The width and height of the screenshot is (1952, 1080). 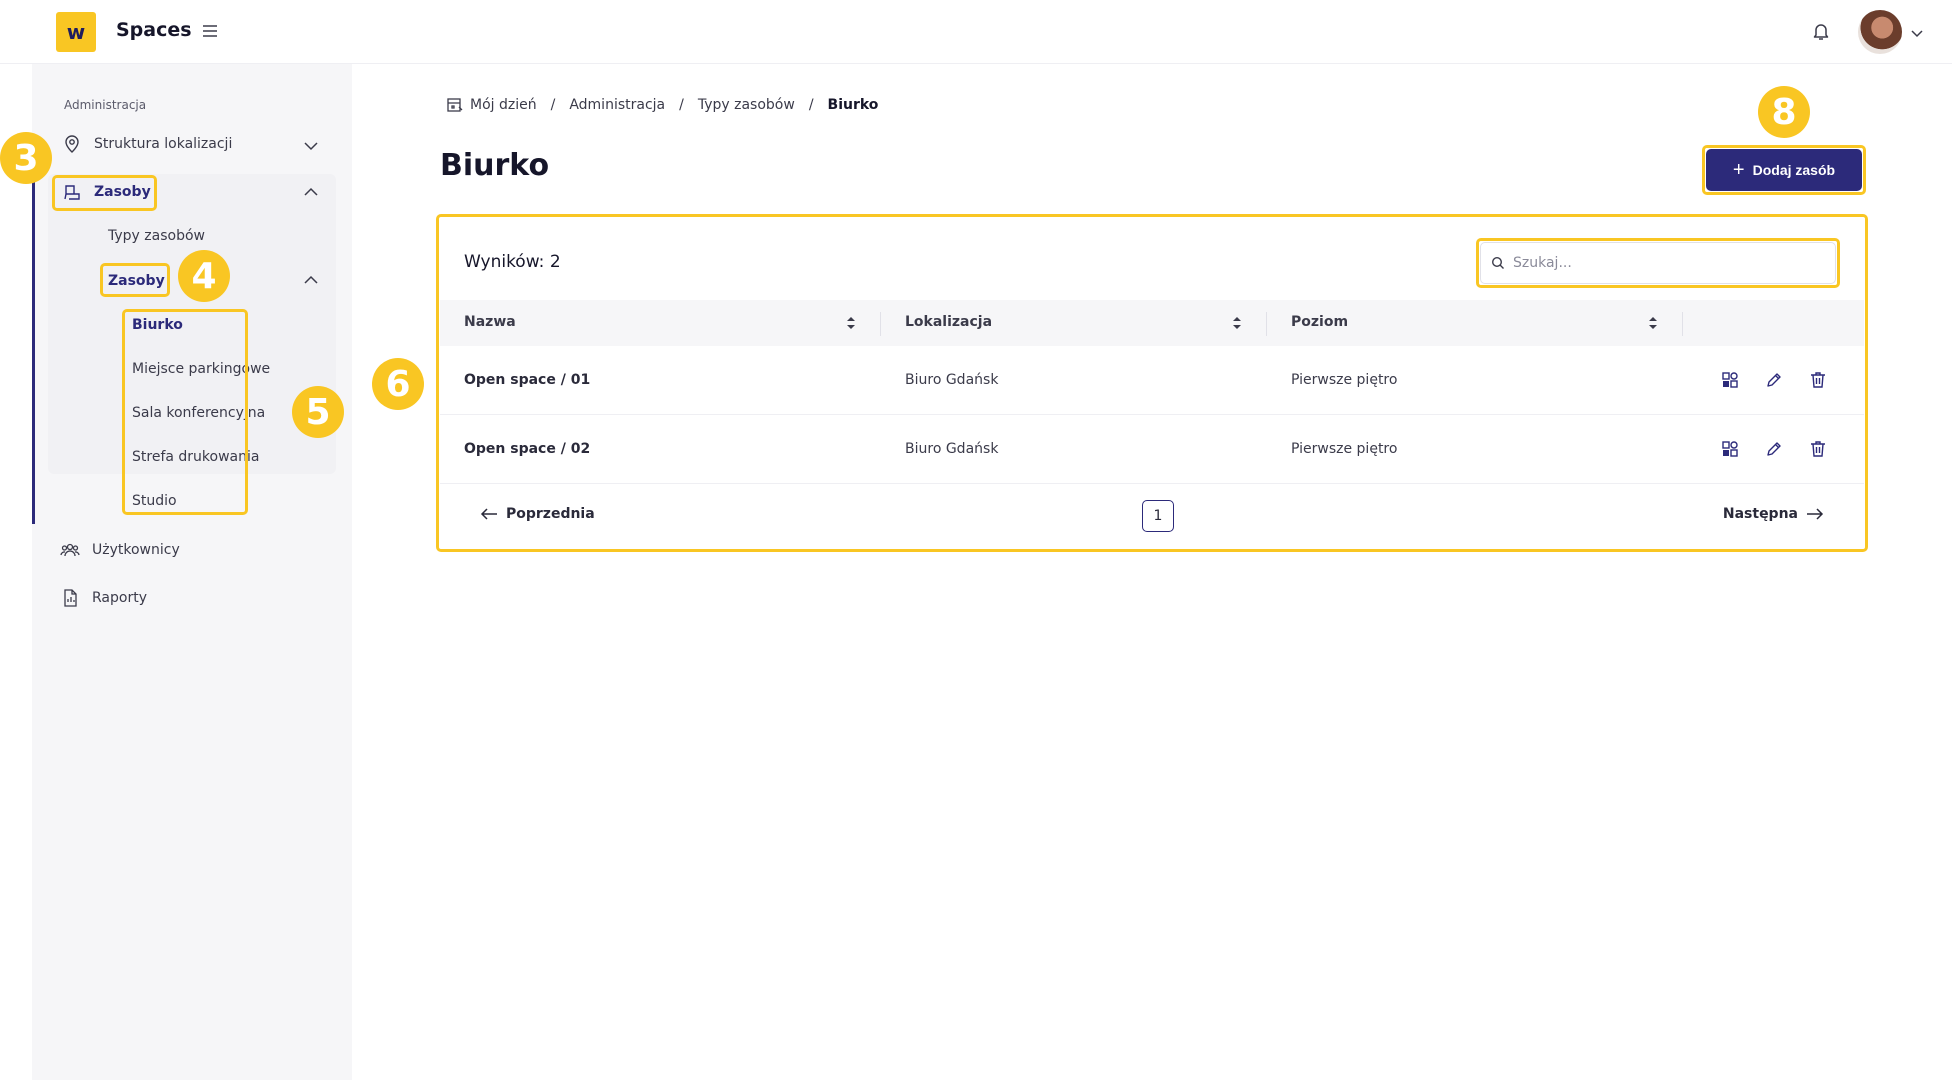 I want to click on annotation-badge: 6, so click(x=398, y=384).